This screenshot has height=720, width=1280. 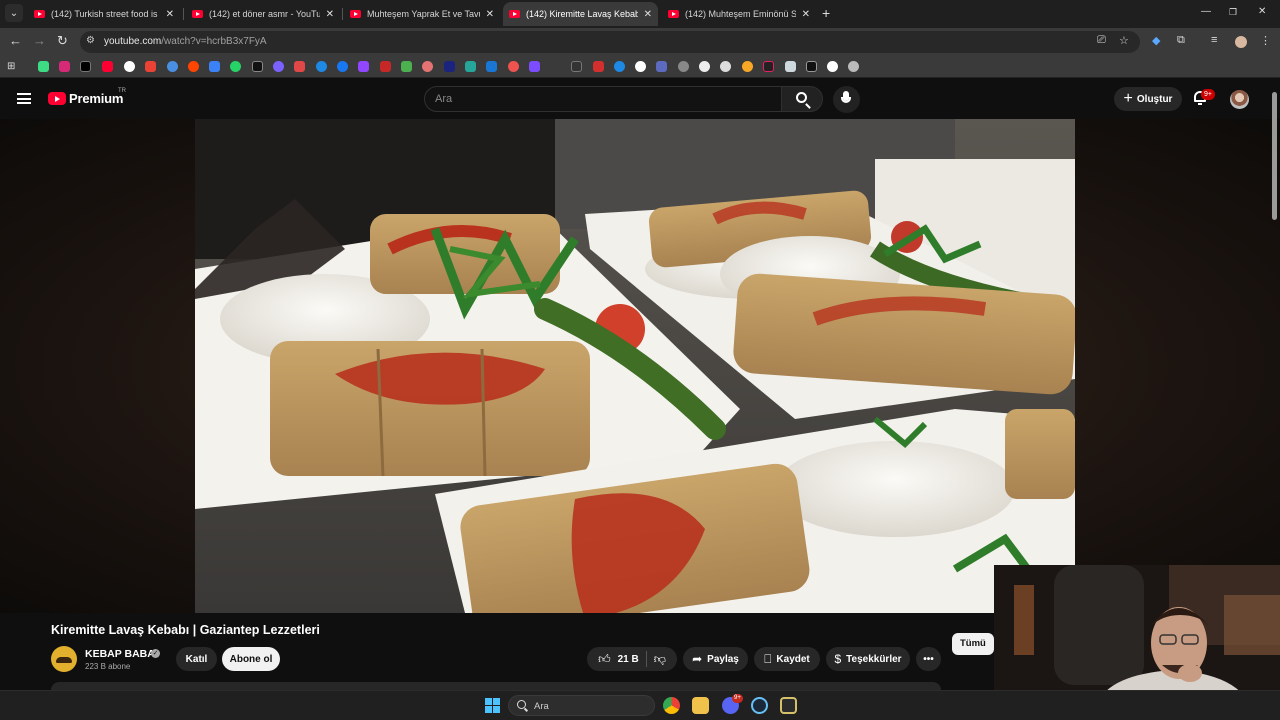 What do you see at coordinates (1181, 40) in the screenshot?
I see `extensions-puzzle-icon: ⧉` at bounding box center [1181, 40].